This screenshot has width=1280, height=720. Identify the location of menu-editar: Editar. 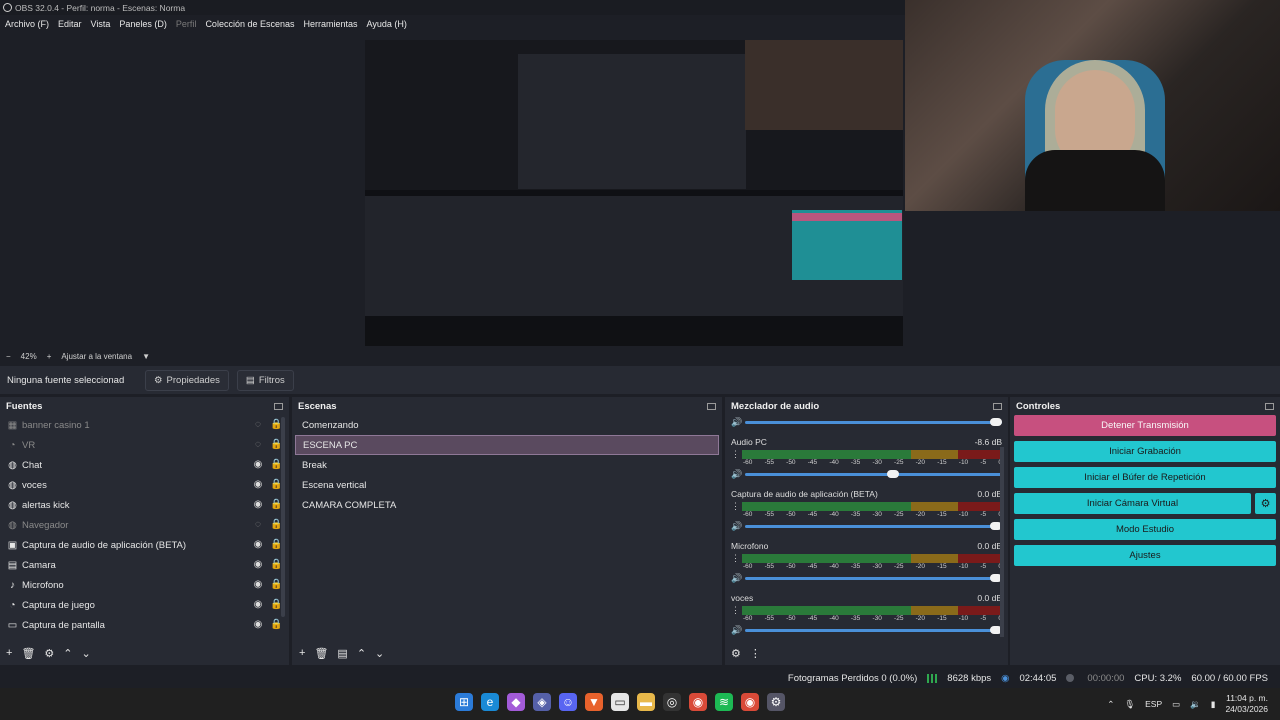
(70, 24).